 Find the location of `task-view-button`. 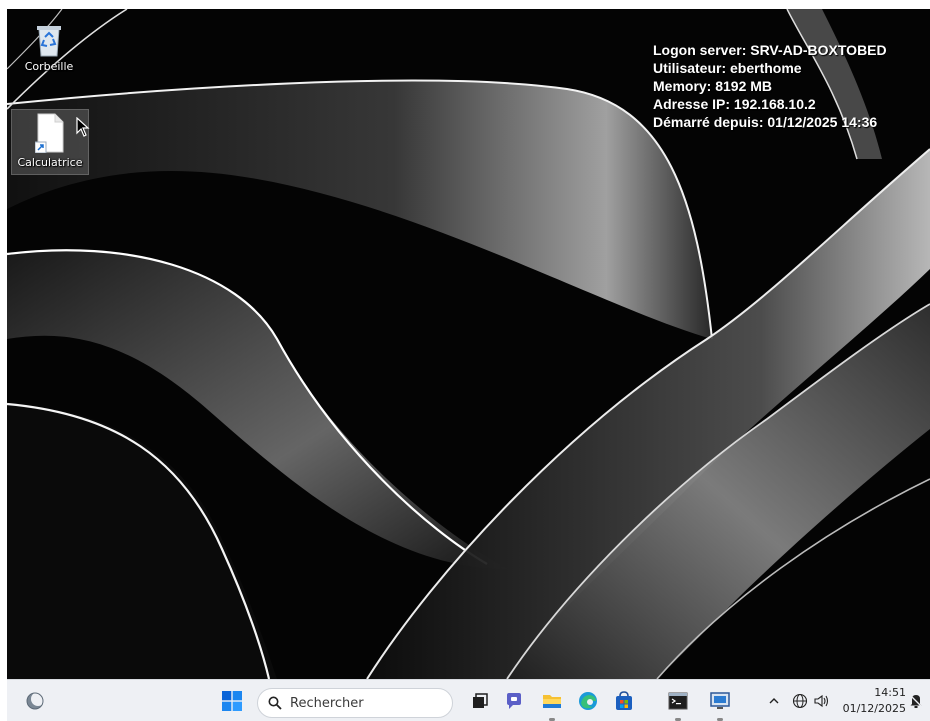

task-view-button is located at coordinates (480, 700).